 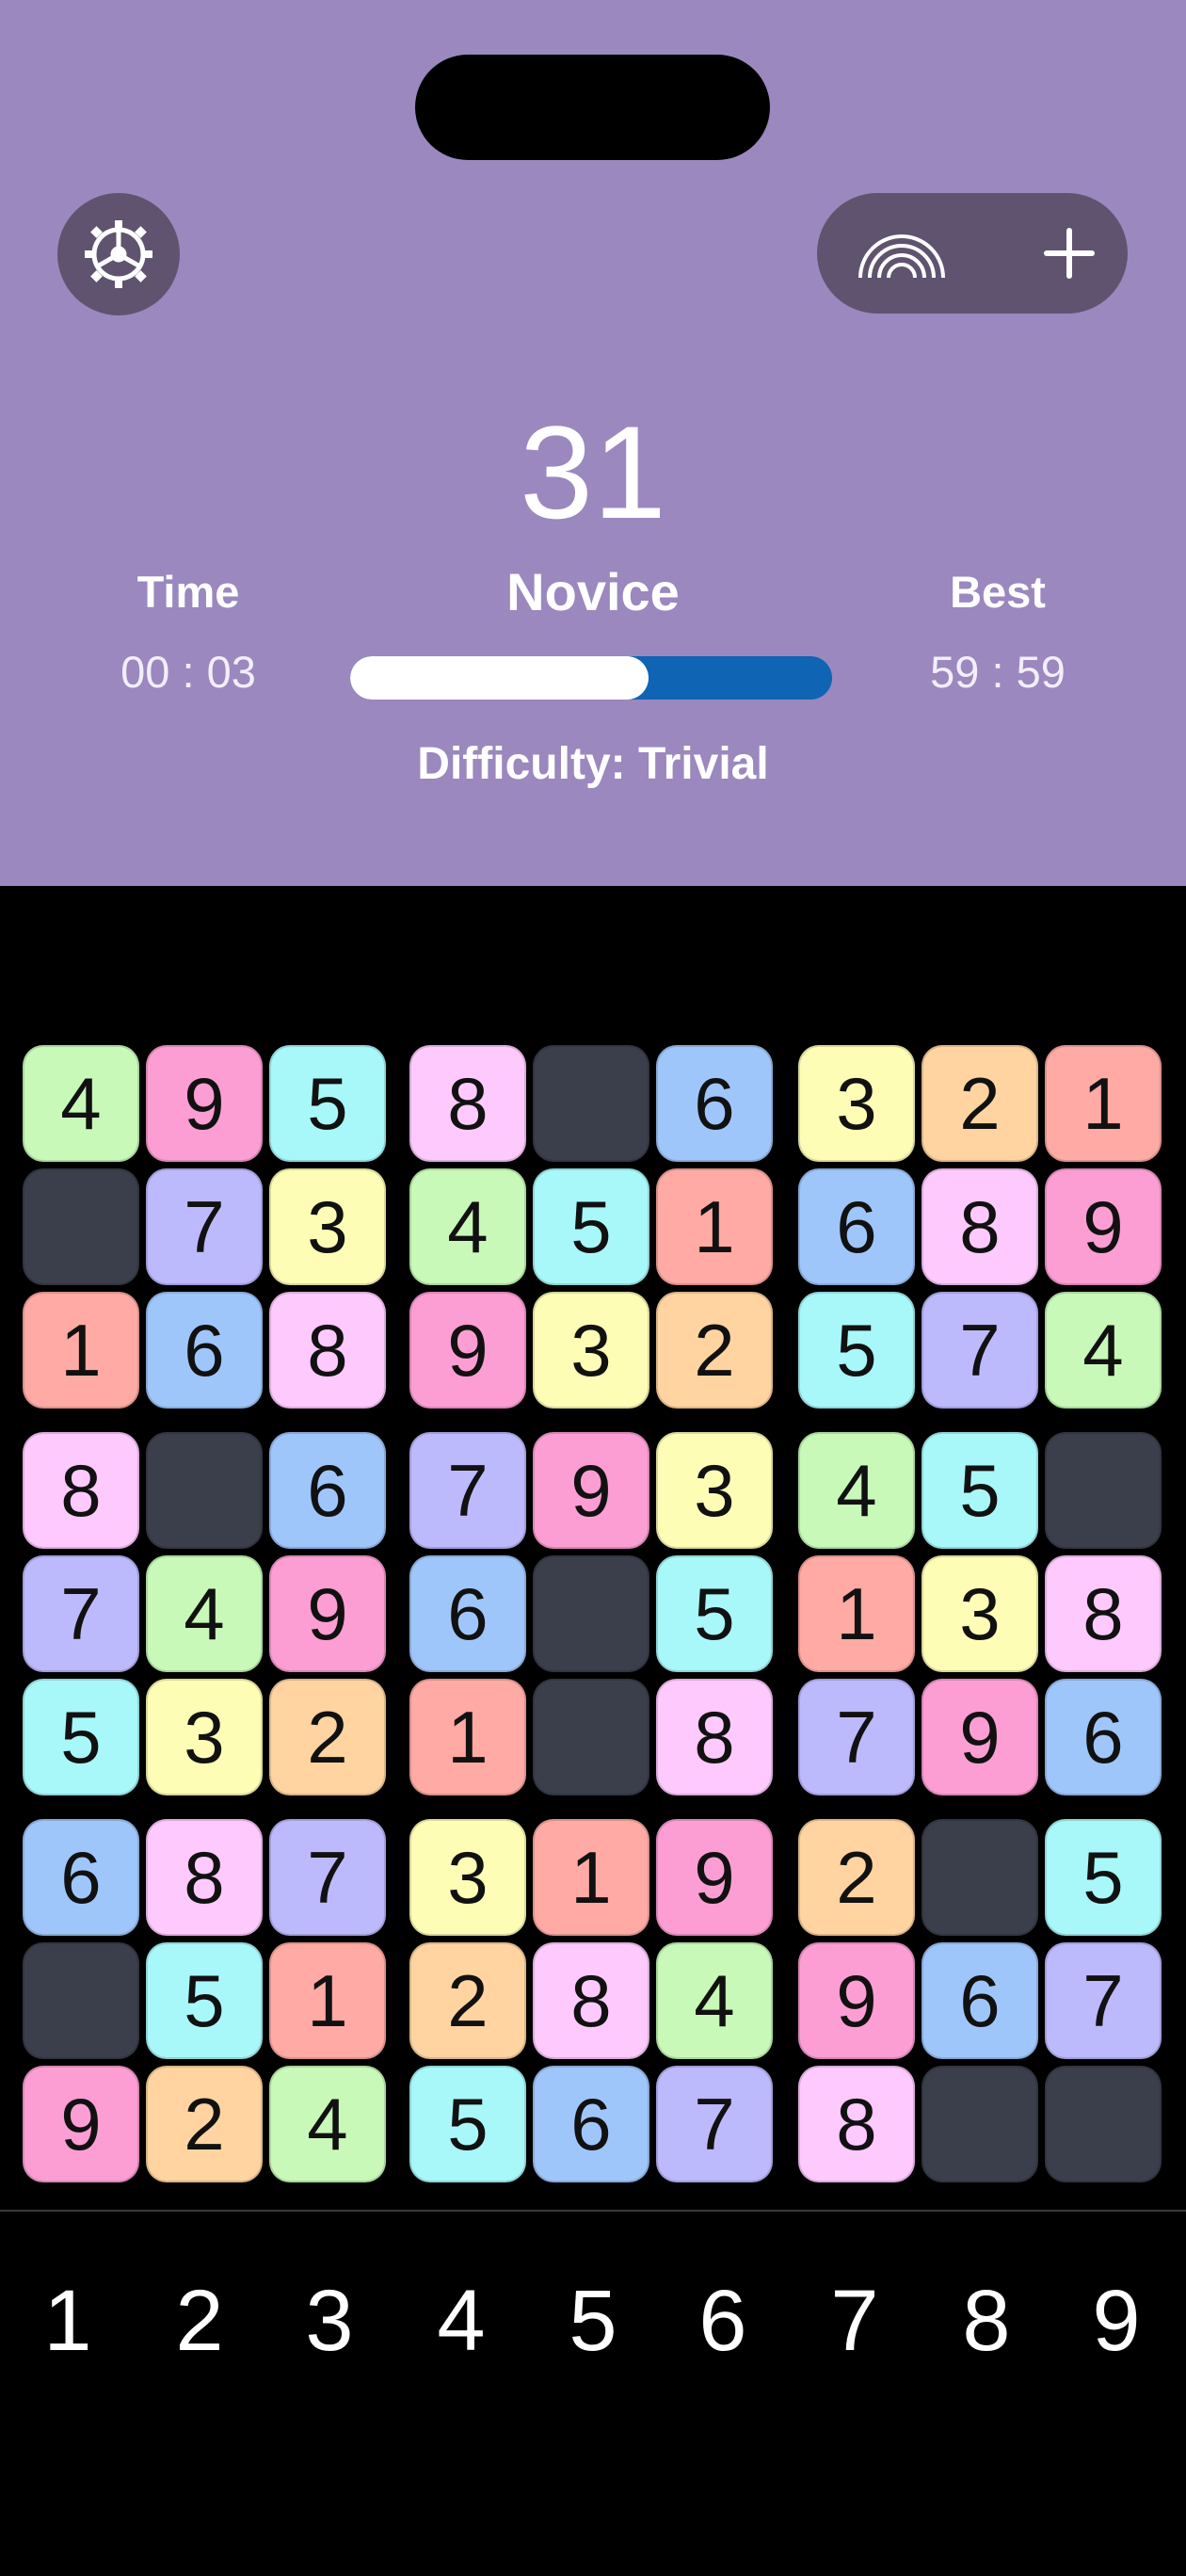 I want to click on number-pad-button-9: 9, so click(x=1116, y=2321).